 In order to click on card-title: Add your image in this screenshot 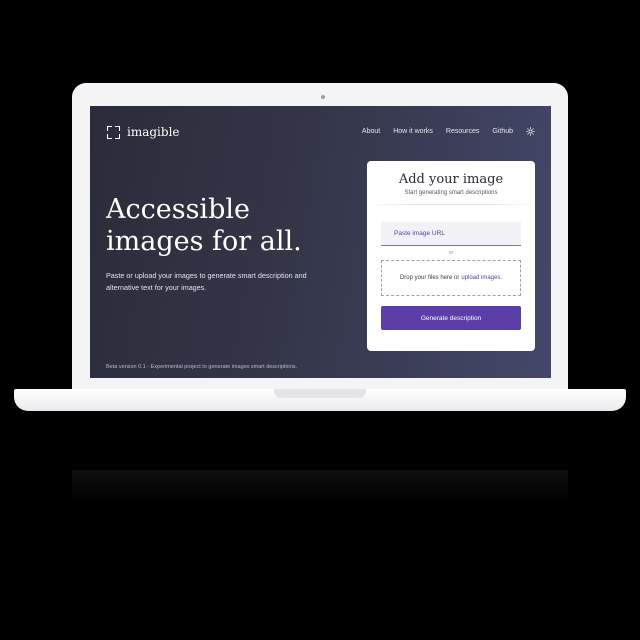, I will do `click(451, 179)`.